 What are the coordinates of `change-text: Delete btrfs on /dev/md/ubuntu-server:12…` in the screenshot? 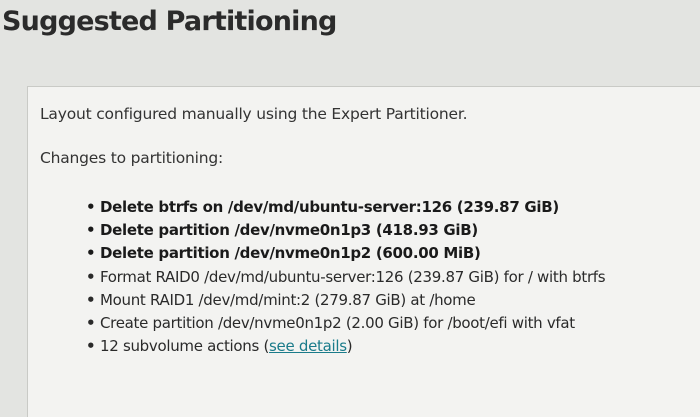 It's located at (329, 207).